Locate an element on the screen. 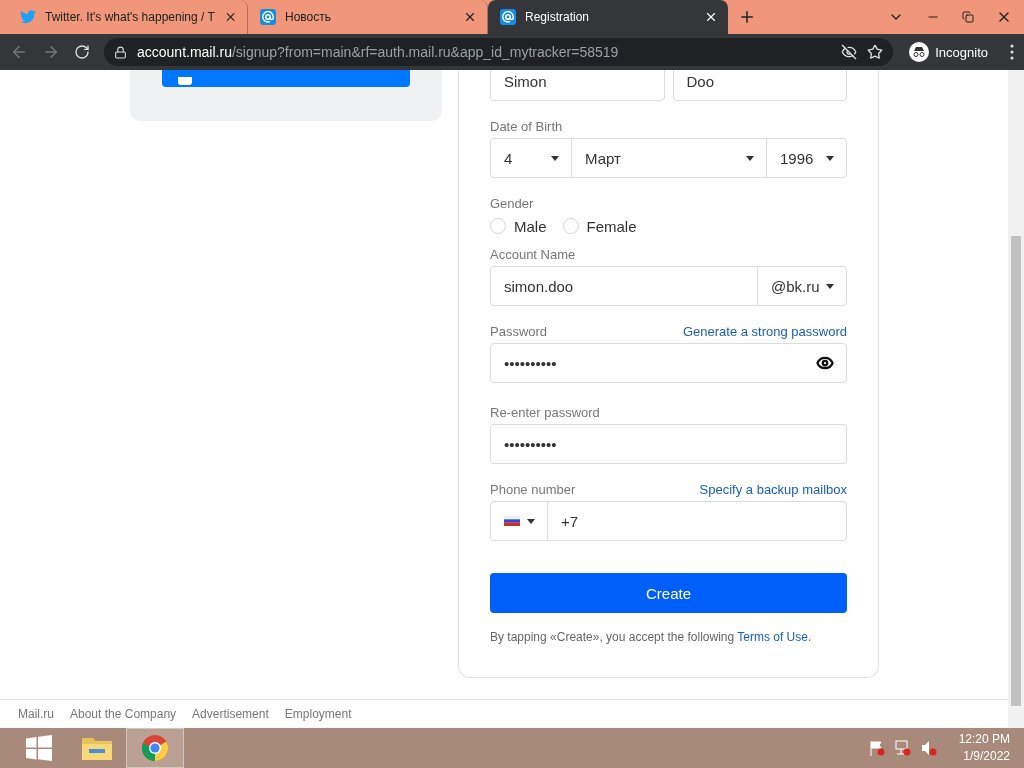  gender-radio: Female is located at coordinates (599, 226).